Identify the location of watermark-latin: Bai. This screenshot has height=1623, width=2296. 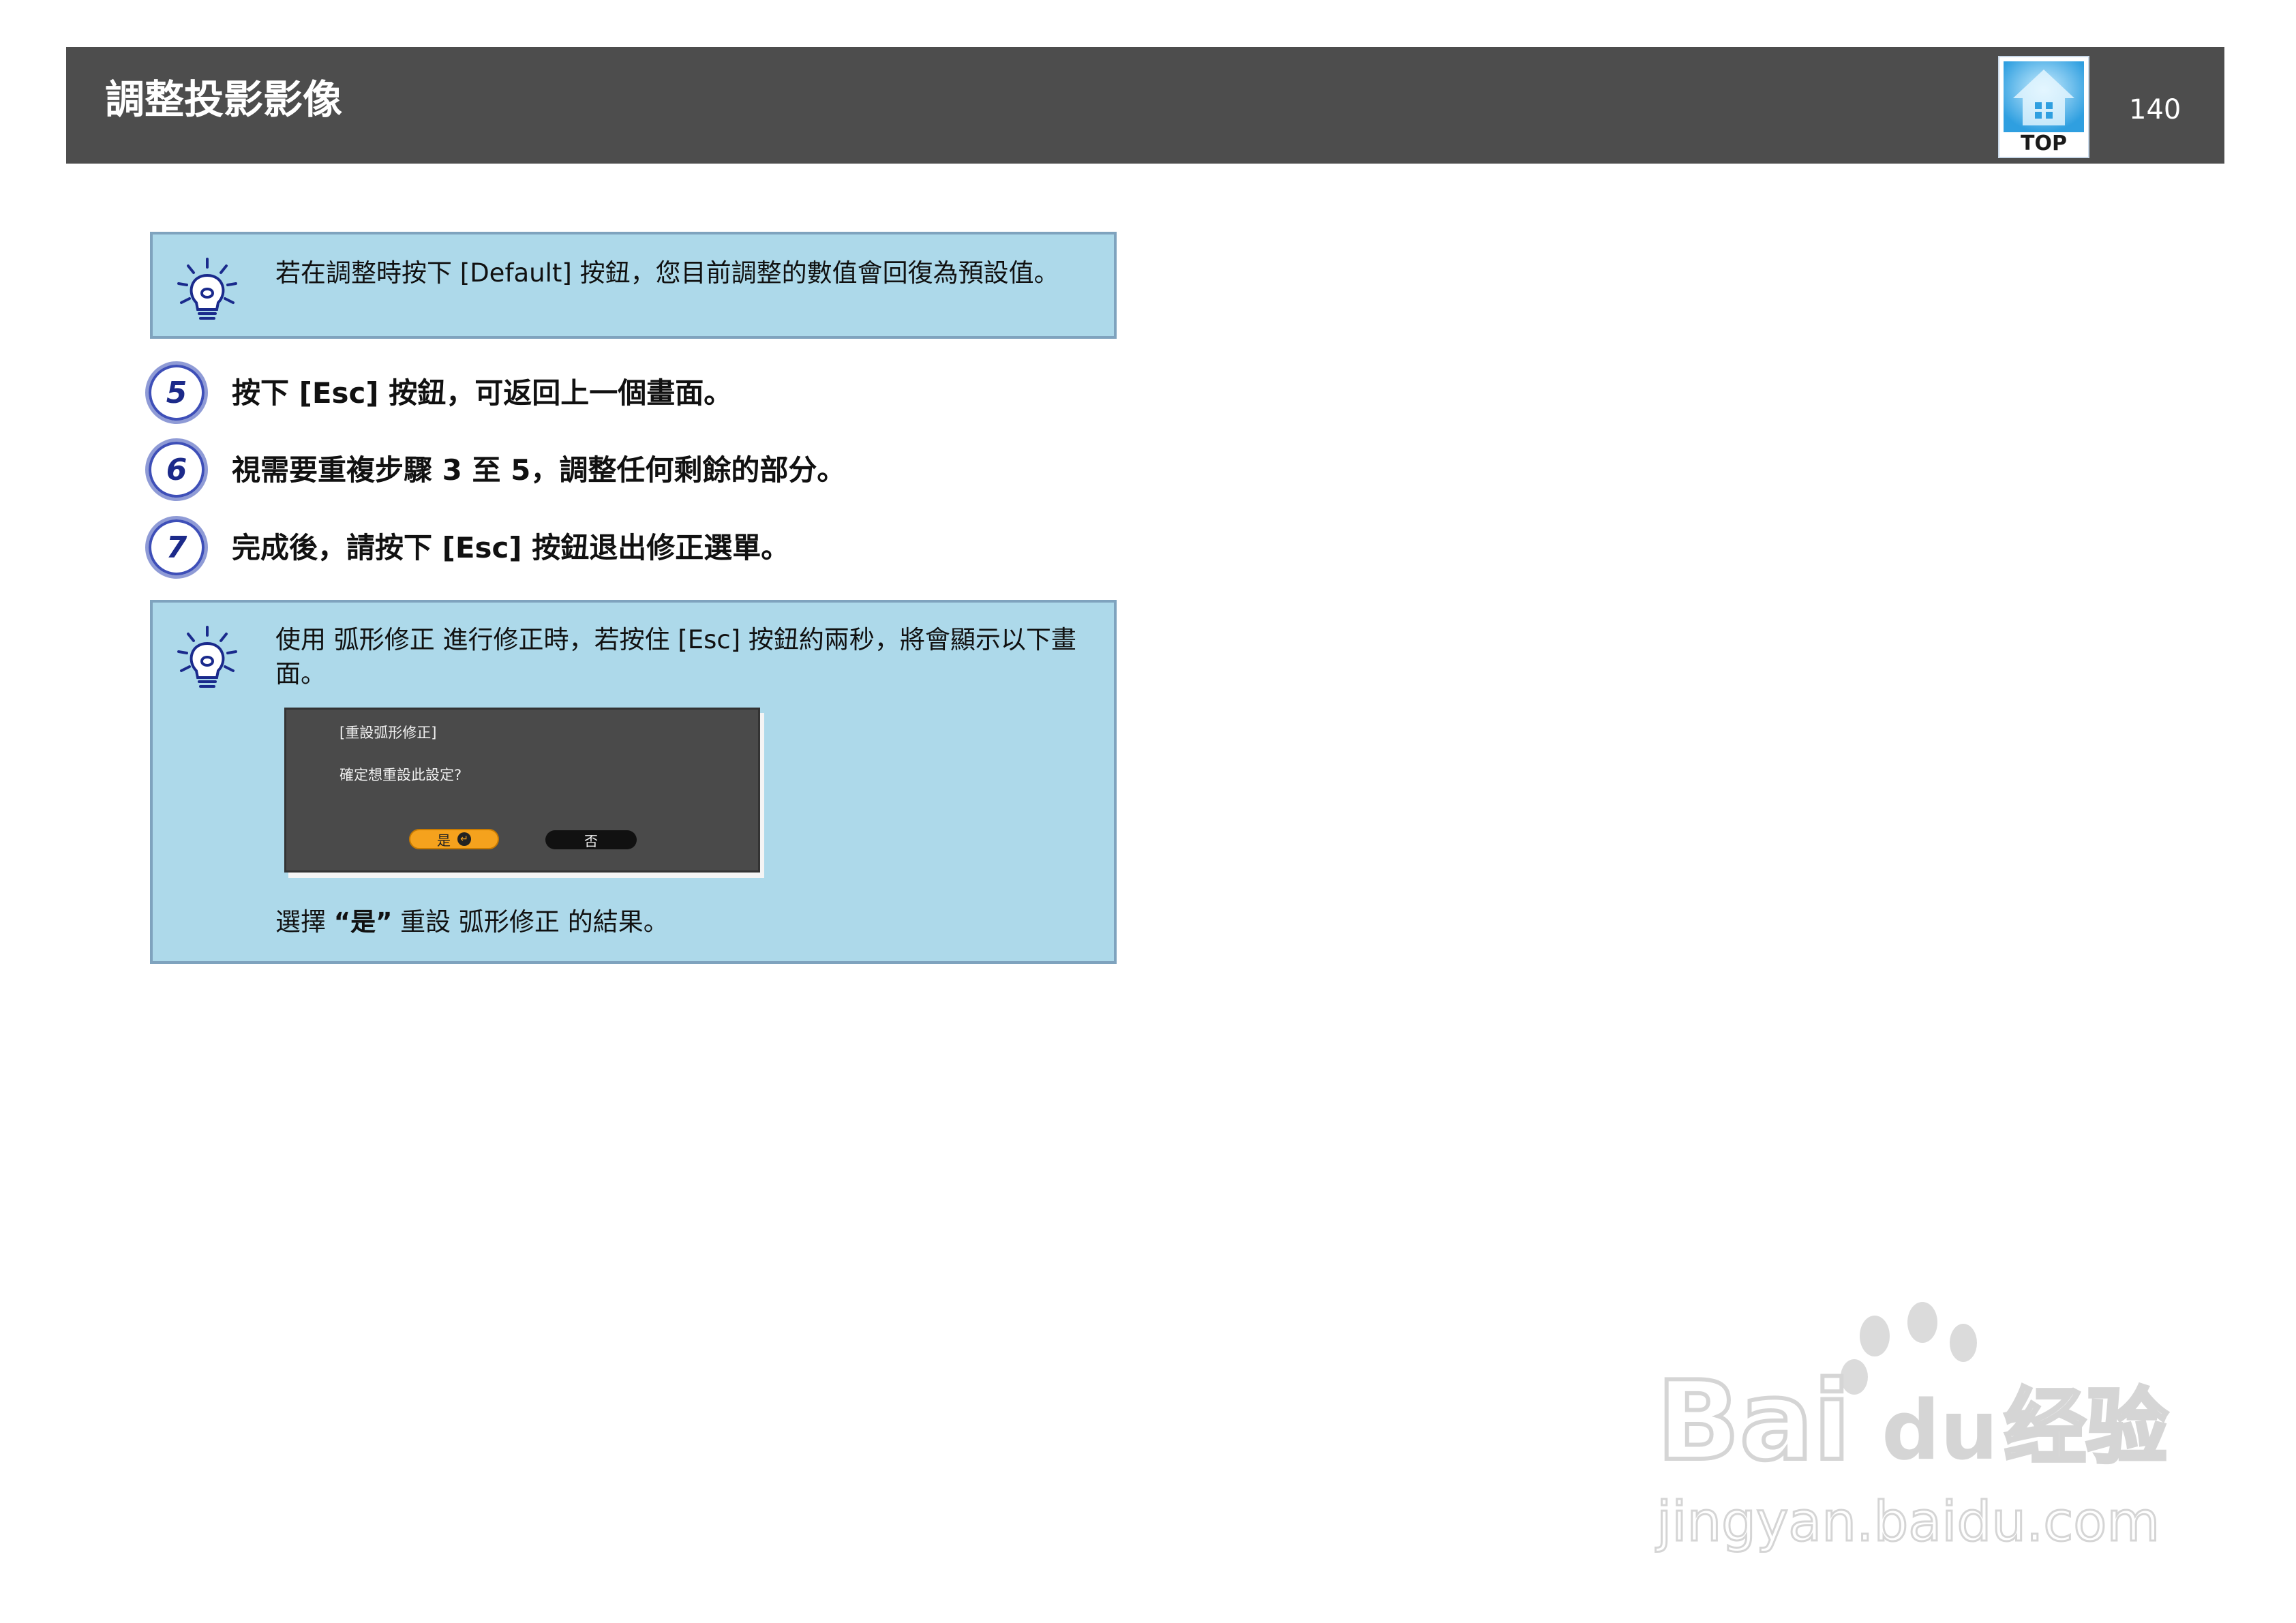
(1754, 1421).